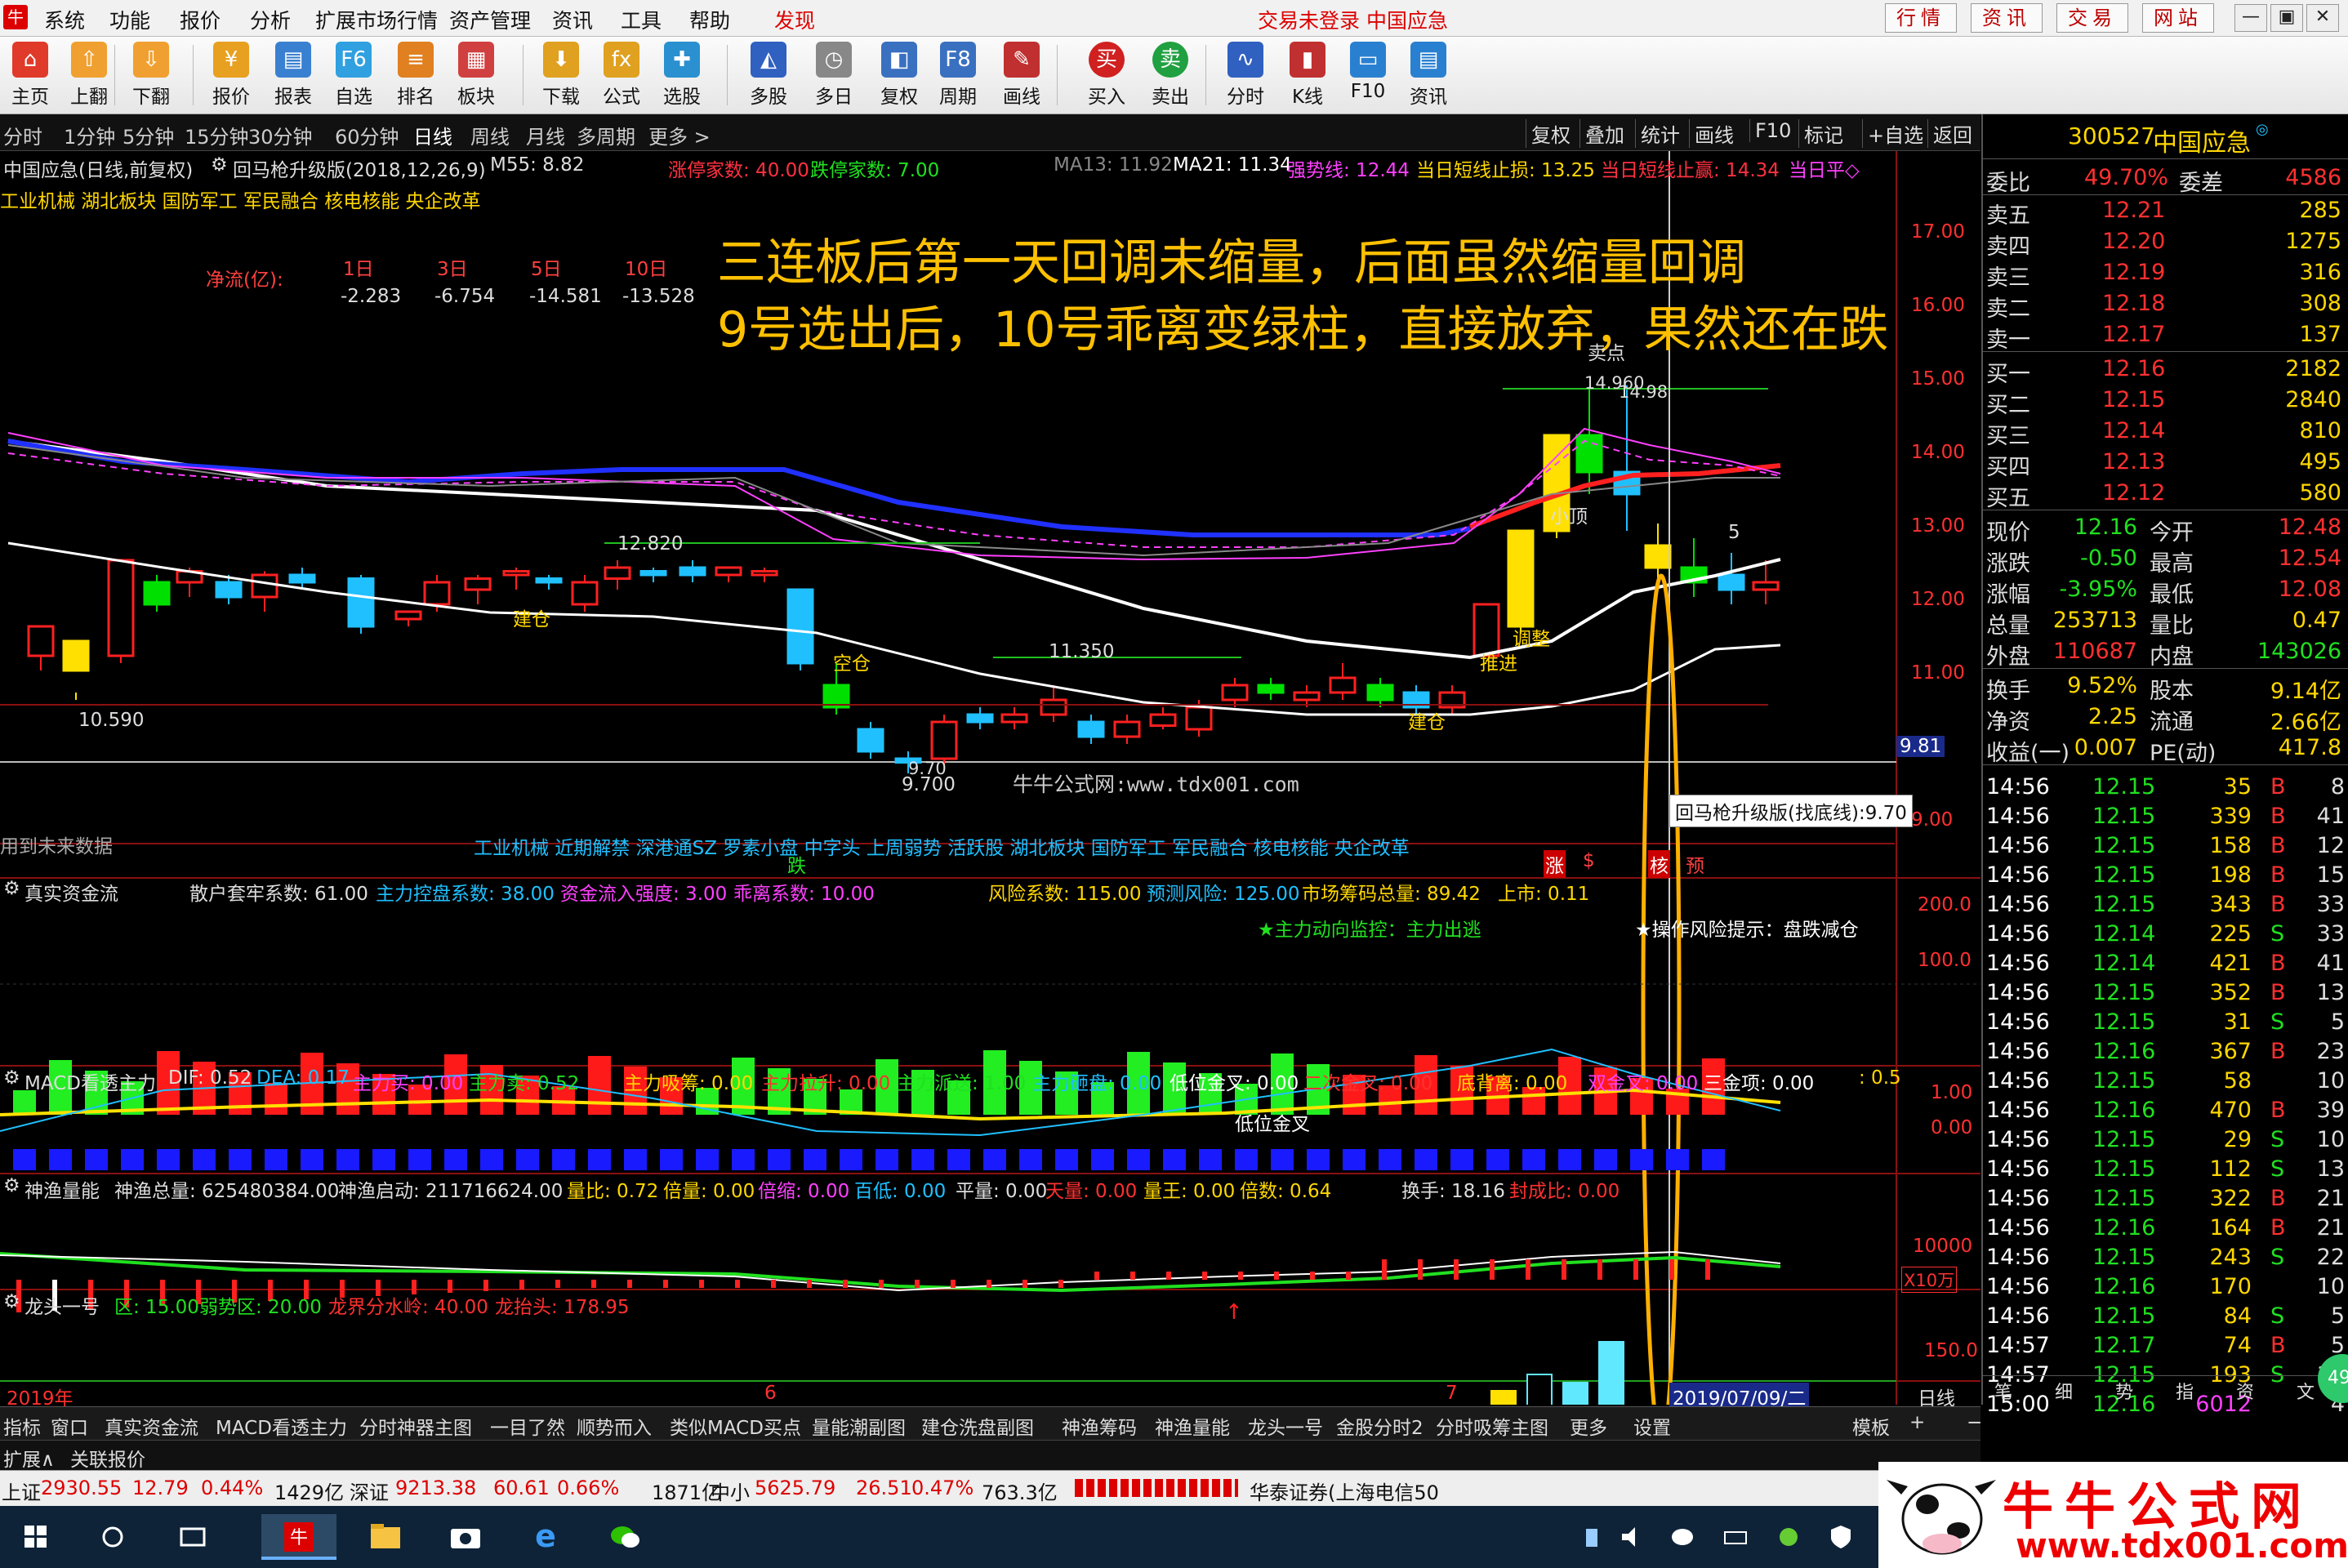  What do you see at coordinates (606, 135) in the screenshot?
I see `period-tab-9: 多周期` at bounding box center [606, 135].